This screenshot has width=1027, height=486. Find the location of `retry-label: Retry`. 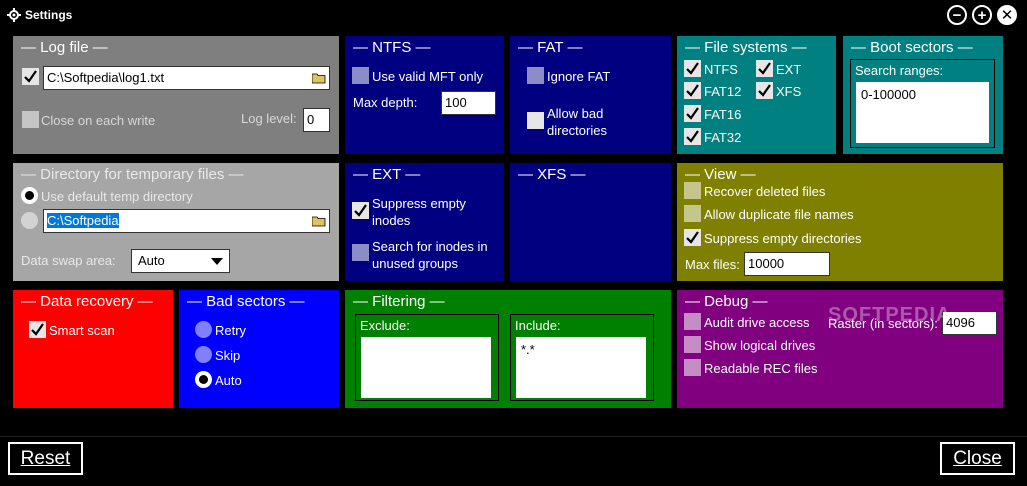

retry-label: Retry is located at coordinates (231, 330).